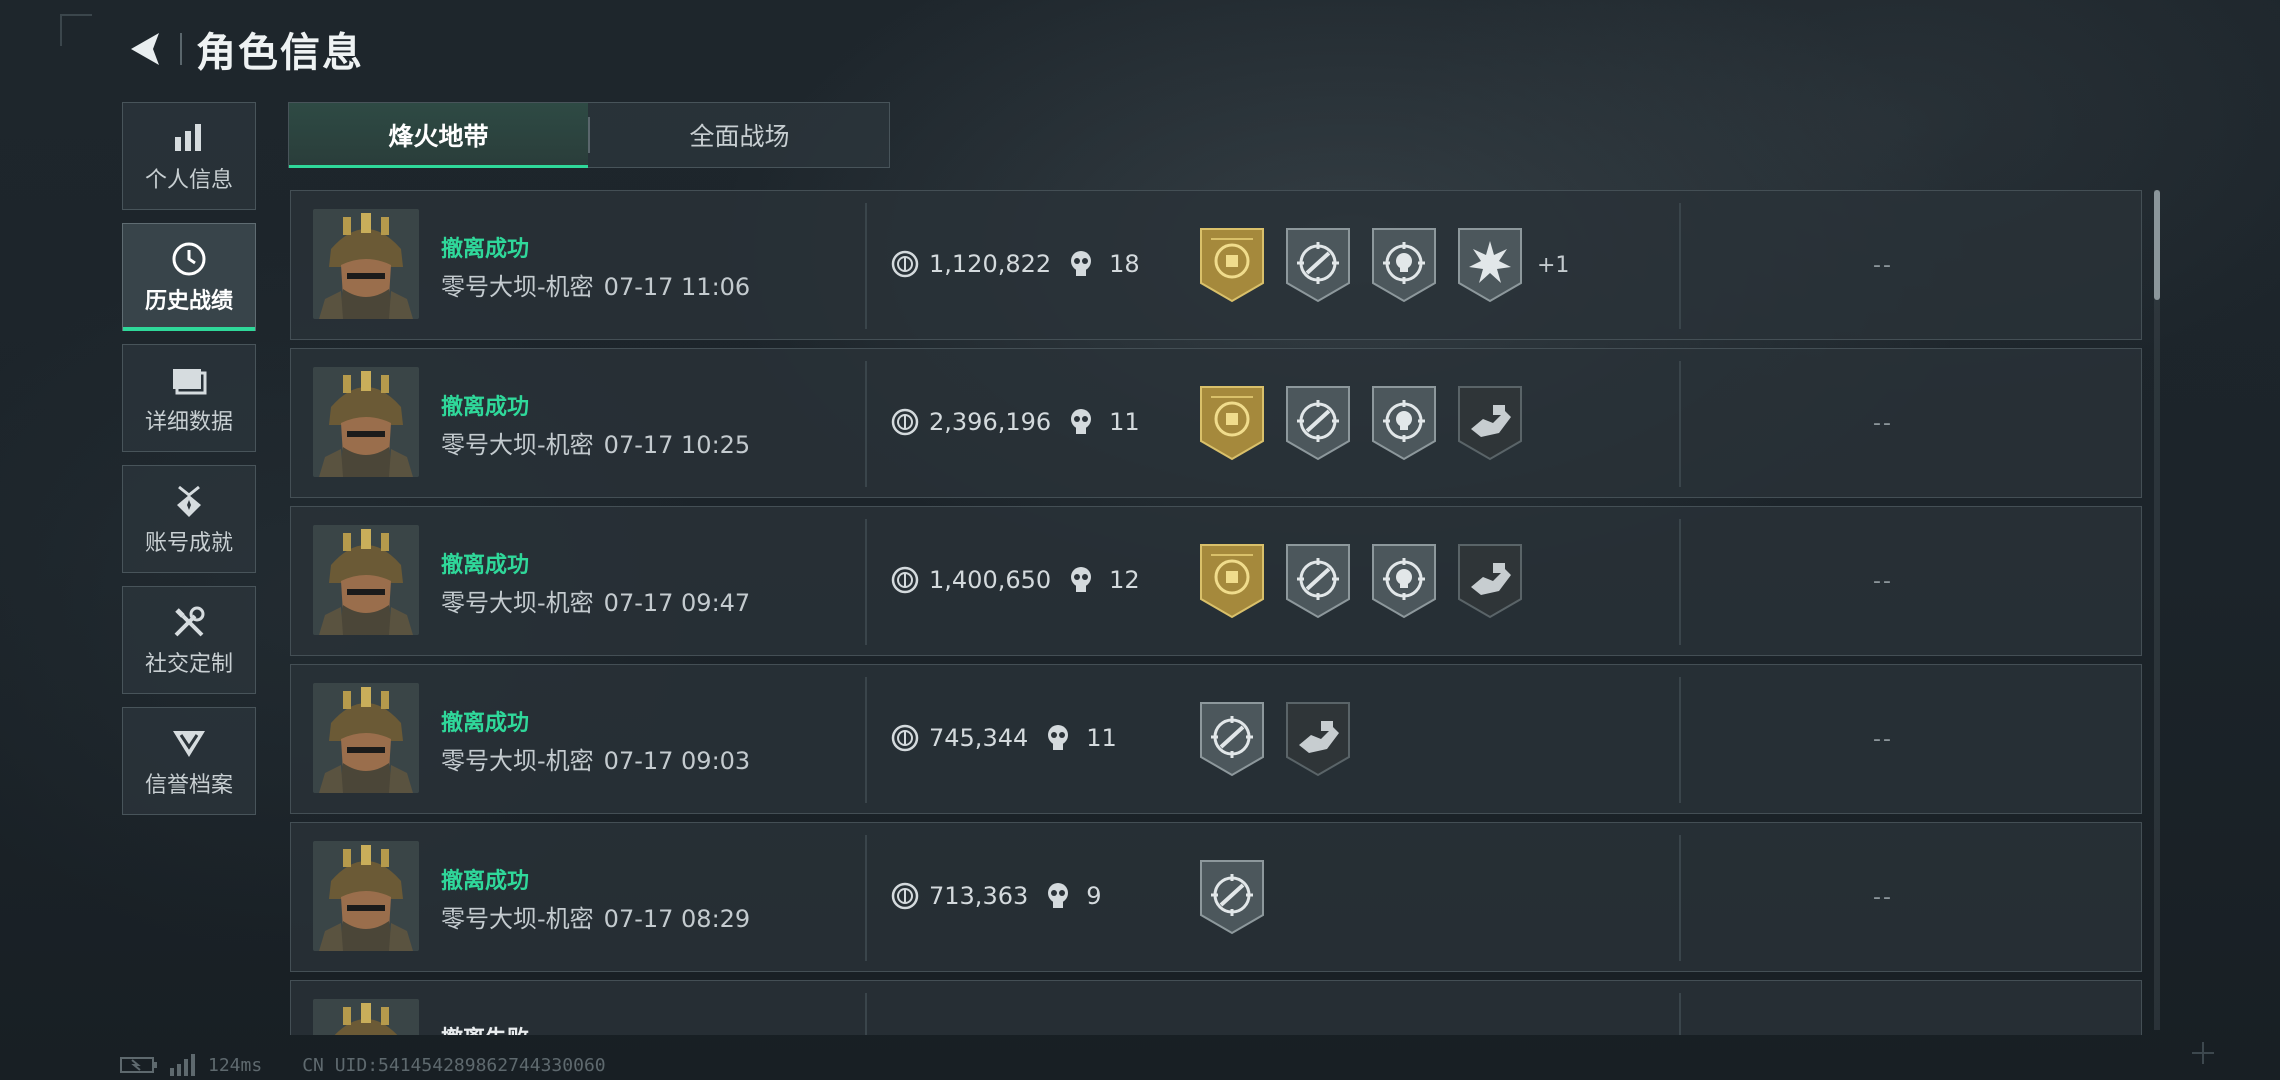  Describe the element at coordinates (1124, 580) in the screenshot. I see `kill-count: 12` at that location.